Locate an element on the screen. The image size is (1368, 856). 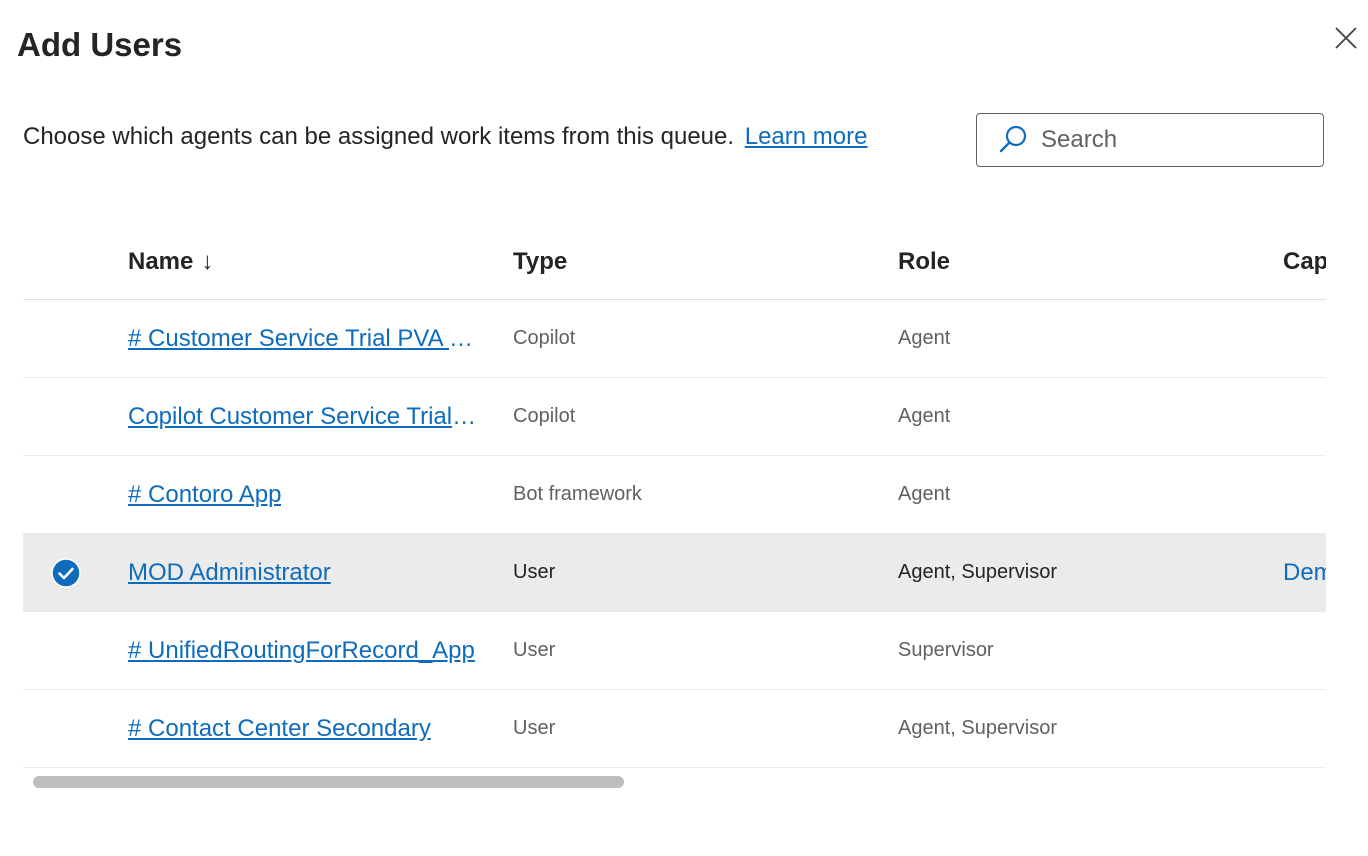
user-name-link: # UnifiedRoutingForRecord_App is located at coordinates (301, 651).